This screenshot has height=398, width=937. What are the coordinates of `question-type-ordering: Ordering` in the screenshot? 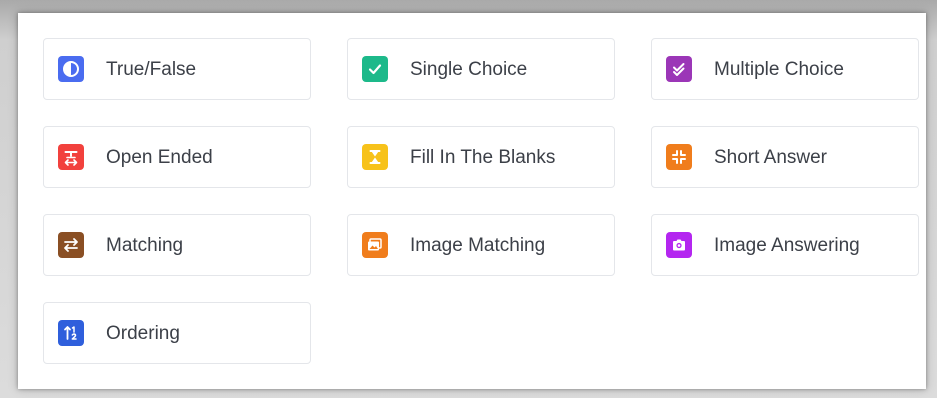 It's located at (177, 333).